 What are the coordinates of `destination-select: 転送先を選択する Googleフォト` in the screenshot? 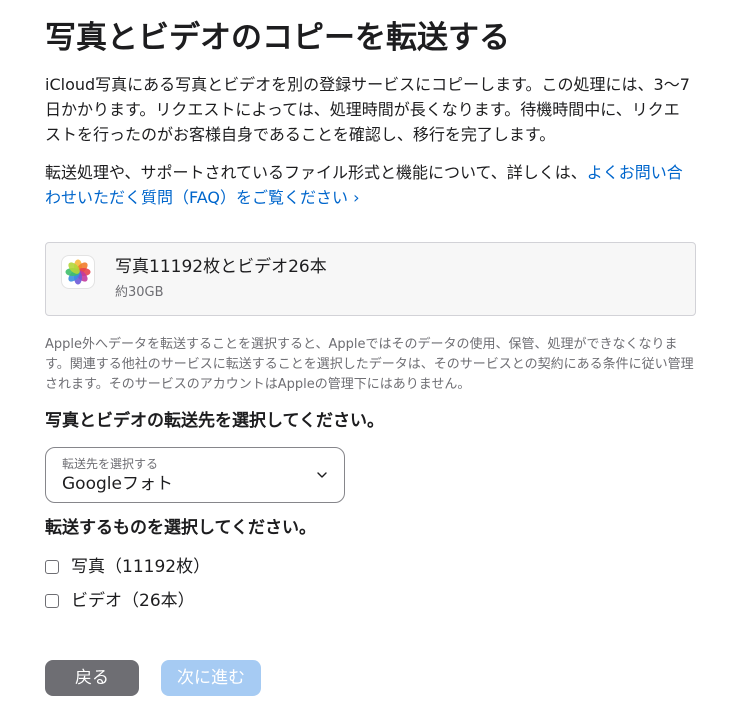 It's located at (195, 475).